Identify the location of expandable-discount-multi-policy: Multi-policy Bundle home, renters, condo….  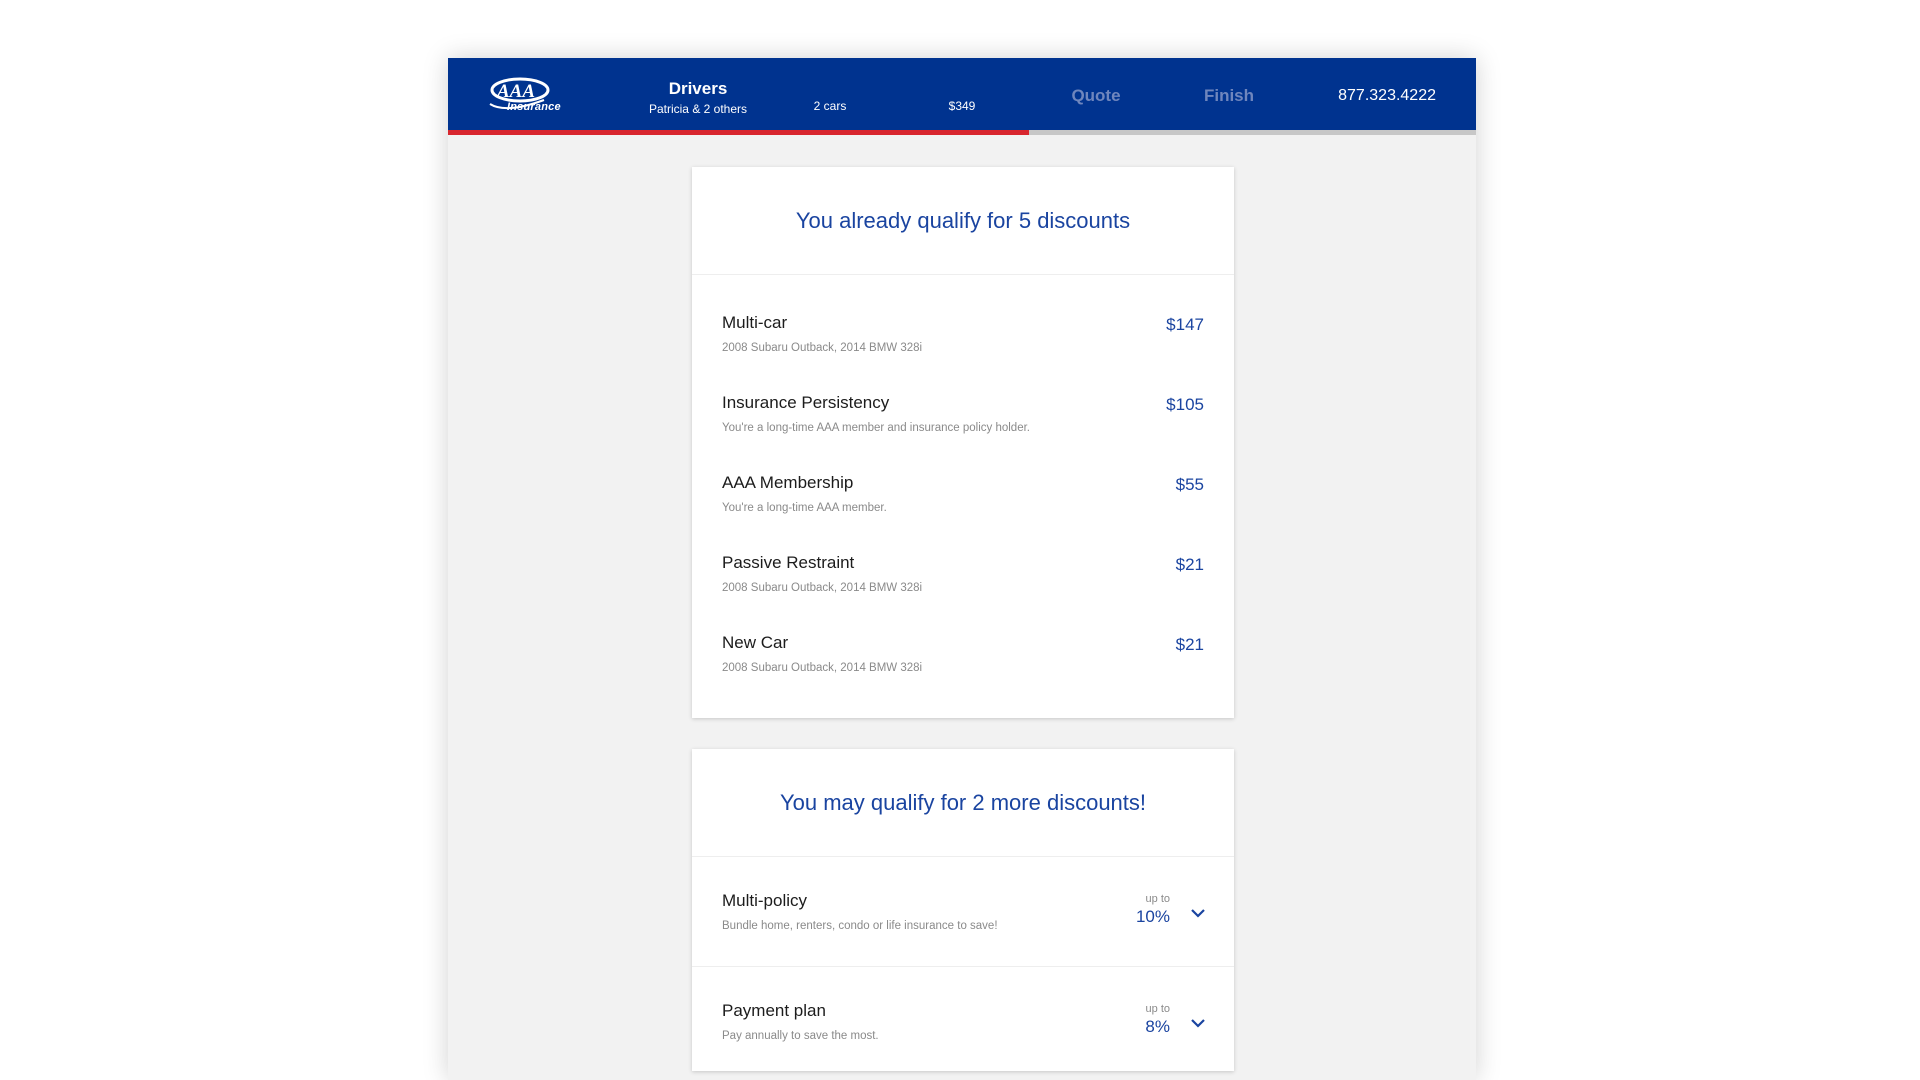
(963, 912).